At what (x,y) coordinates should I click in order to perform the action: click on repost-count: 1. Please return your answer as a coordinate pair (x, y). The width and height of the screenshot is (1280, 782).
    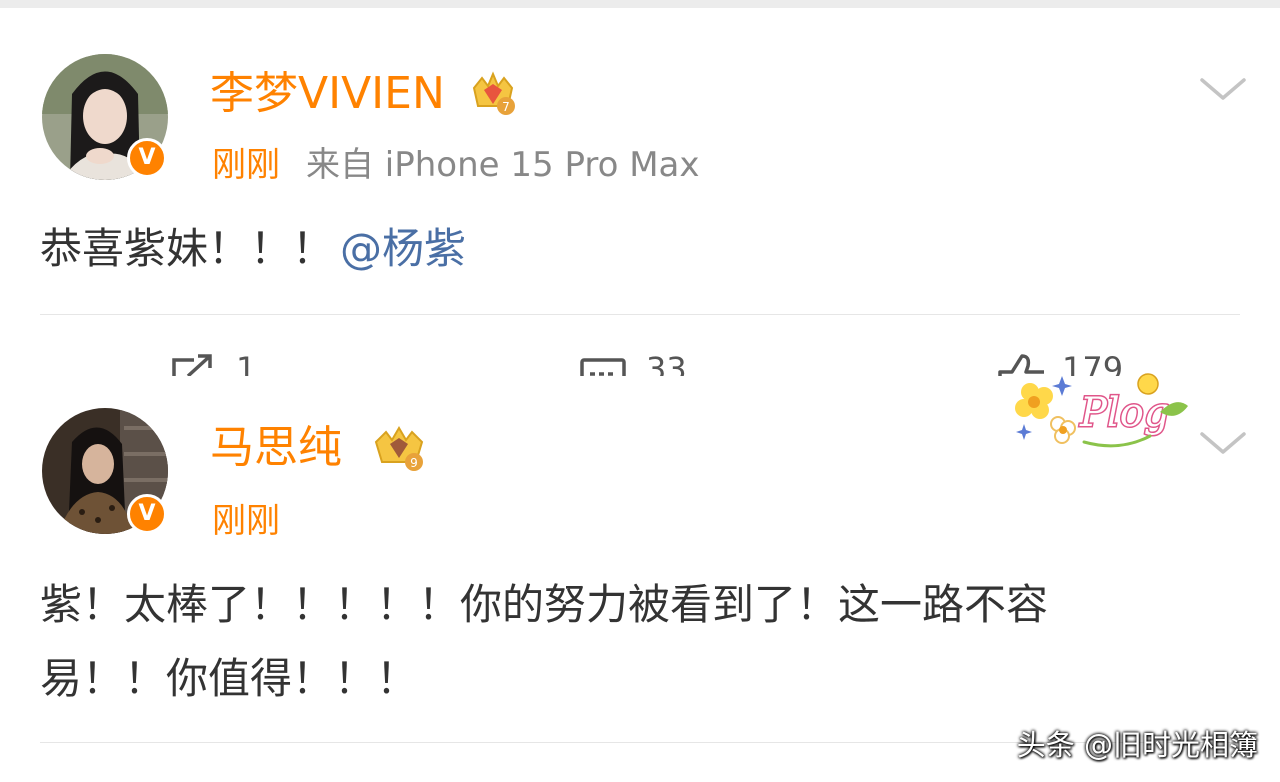
    Looking at the image, I should click on (246, 364).